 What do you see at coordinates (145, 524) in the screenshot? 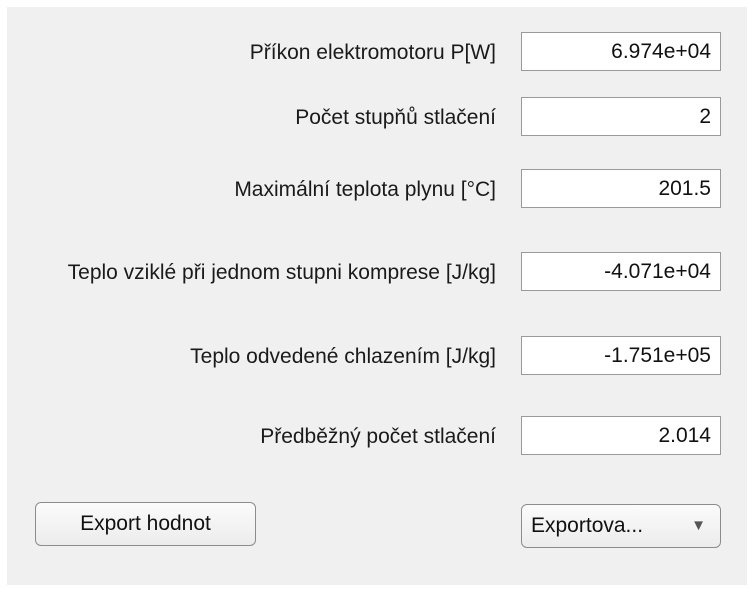
I see `export-values-button: Export hodnot` at bounding box center [145, 524].